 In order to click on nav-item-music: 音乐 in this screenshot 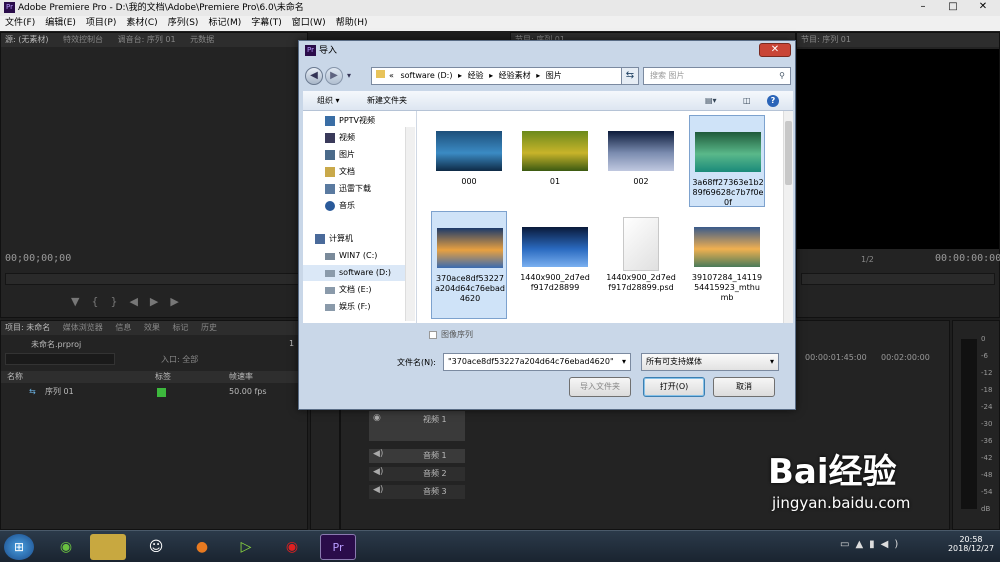, I will do `click(355, 206)`.